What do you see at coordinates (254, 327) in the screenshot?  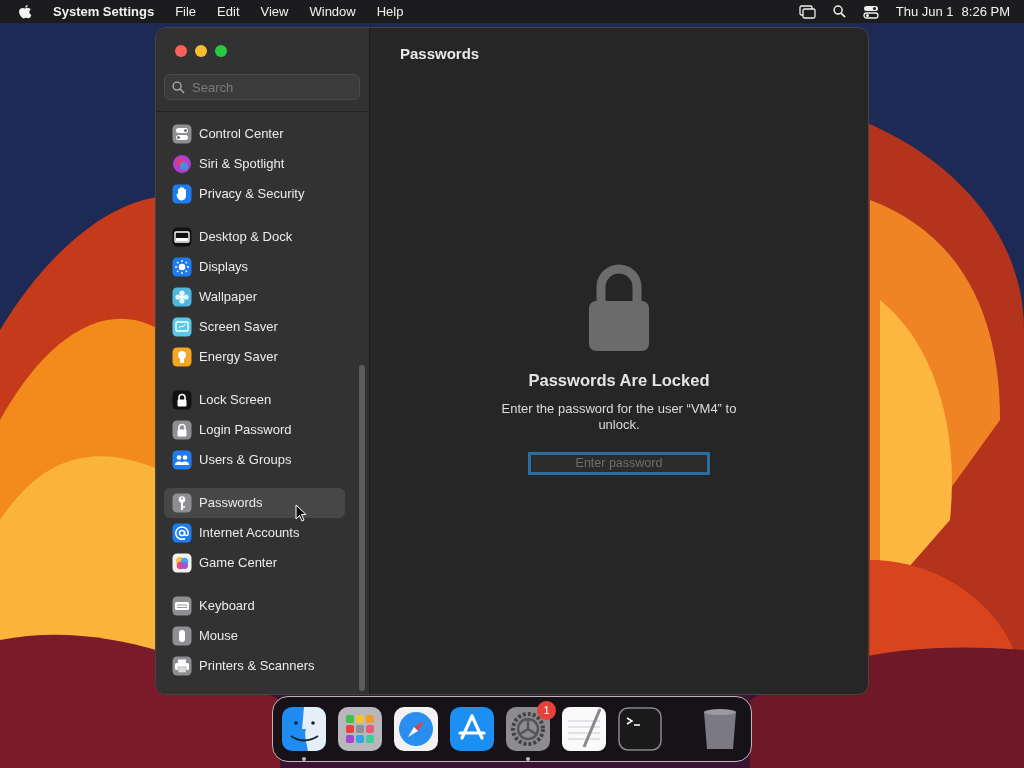 I see `sidebar-item: Screen Saver` at bounding box center [254, 327].